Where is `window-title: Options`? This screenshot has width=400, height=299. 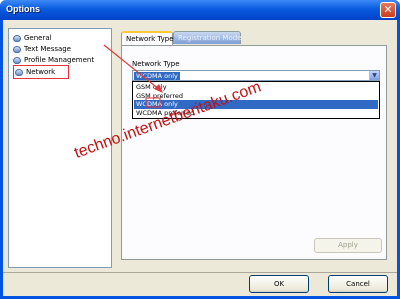
window-title: Options is located at coordinates (23, 9).